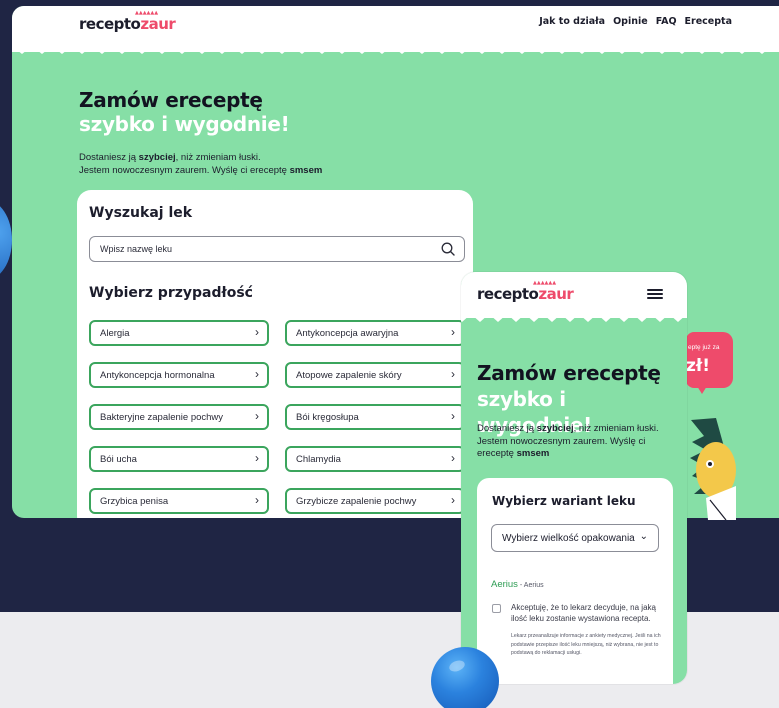 This screenshot has width=779, height=708. Describe the element at coordinates (564, 501) in the screenshot. I see `variant-heading: Wybierz wariant leku` at that location.